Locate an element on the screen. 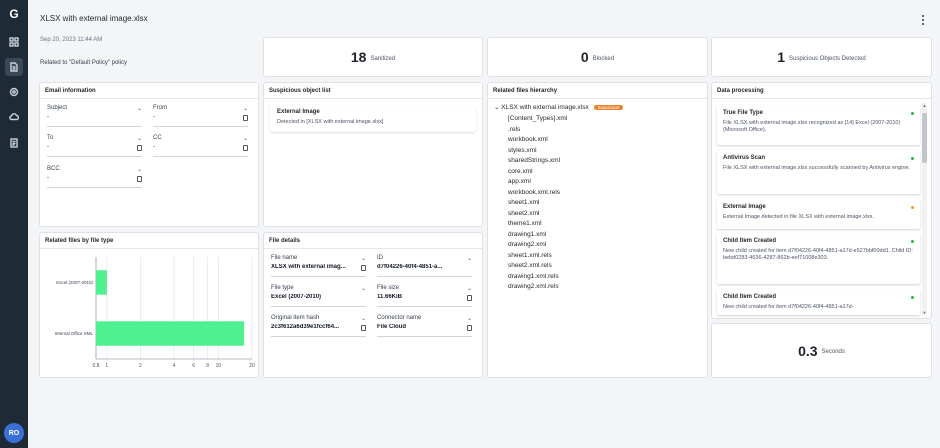  file-name-field: File name XLSX with external imag... ⌄ is located at coordinates (318, 266).